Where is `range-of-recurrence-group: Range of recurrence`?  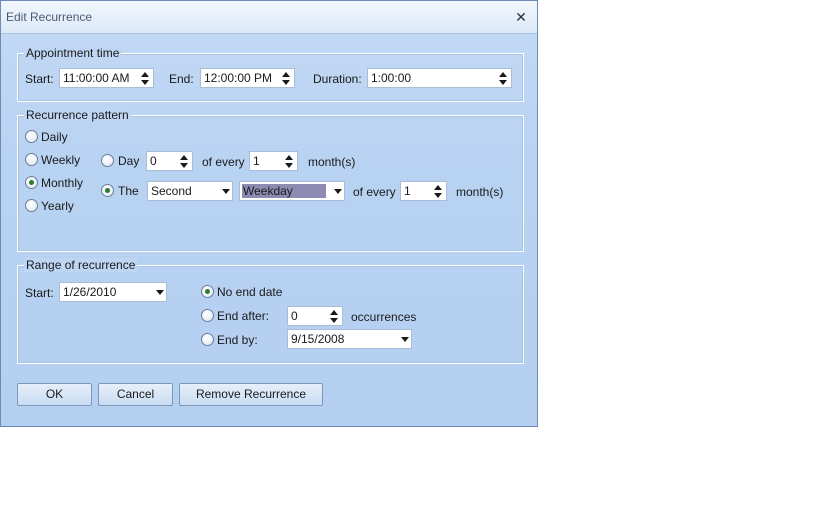
range-of-recurrence-group: Range of recurrence is located at coordinates (270, 311).